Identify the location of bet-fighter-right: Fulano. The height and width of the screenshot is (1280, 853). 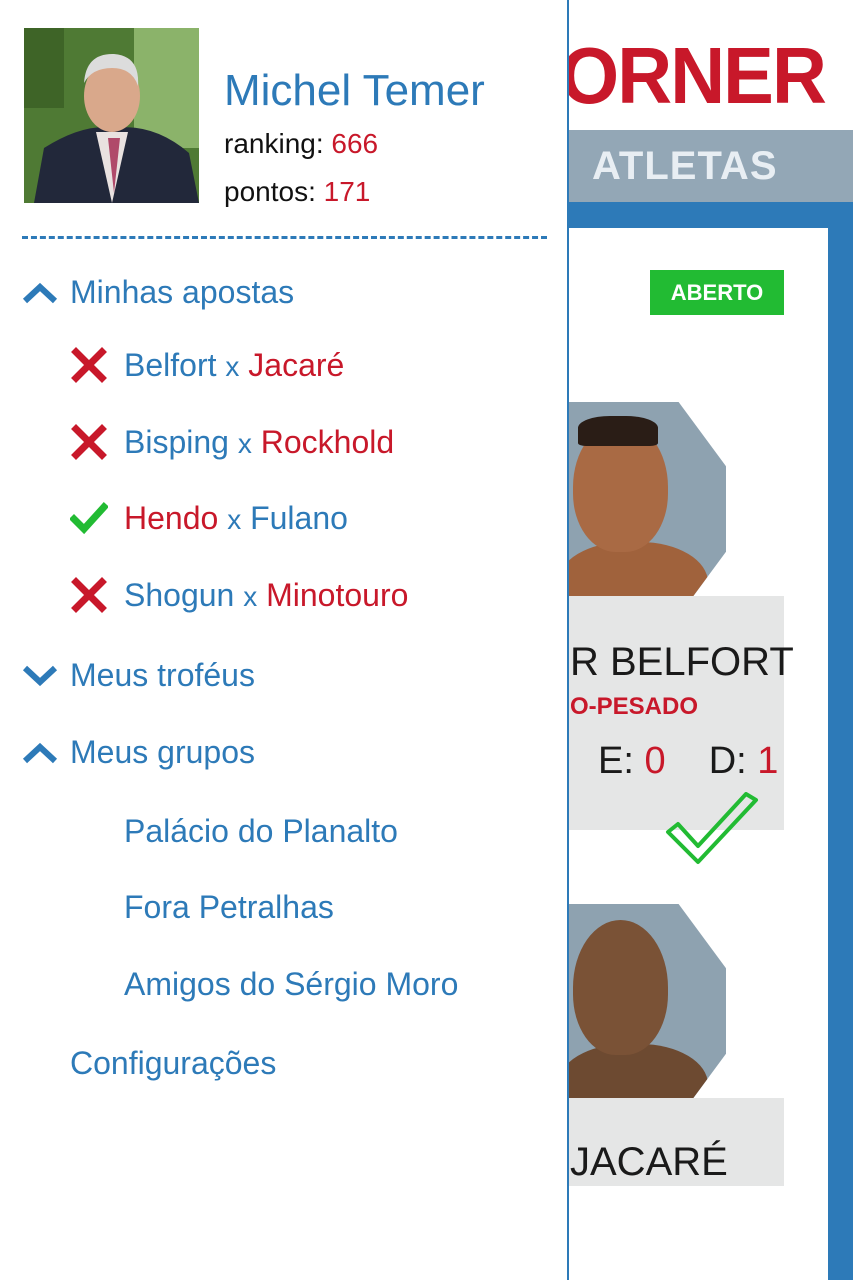
(299, 517).